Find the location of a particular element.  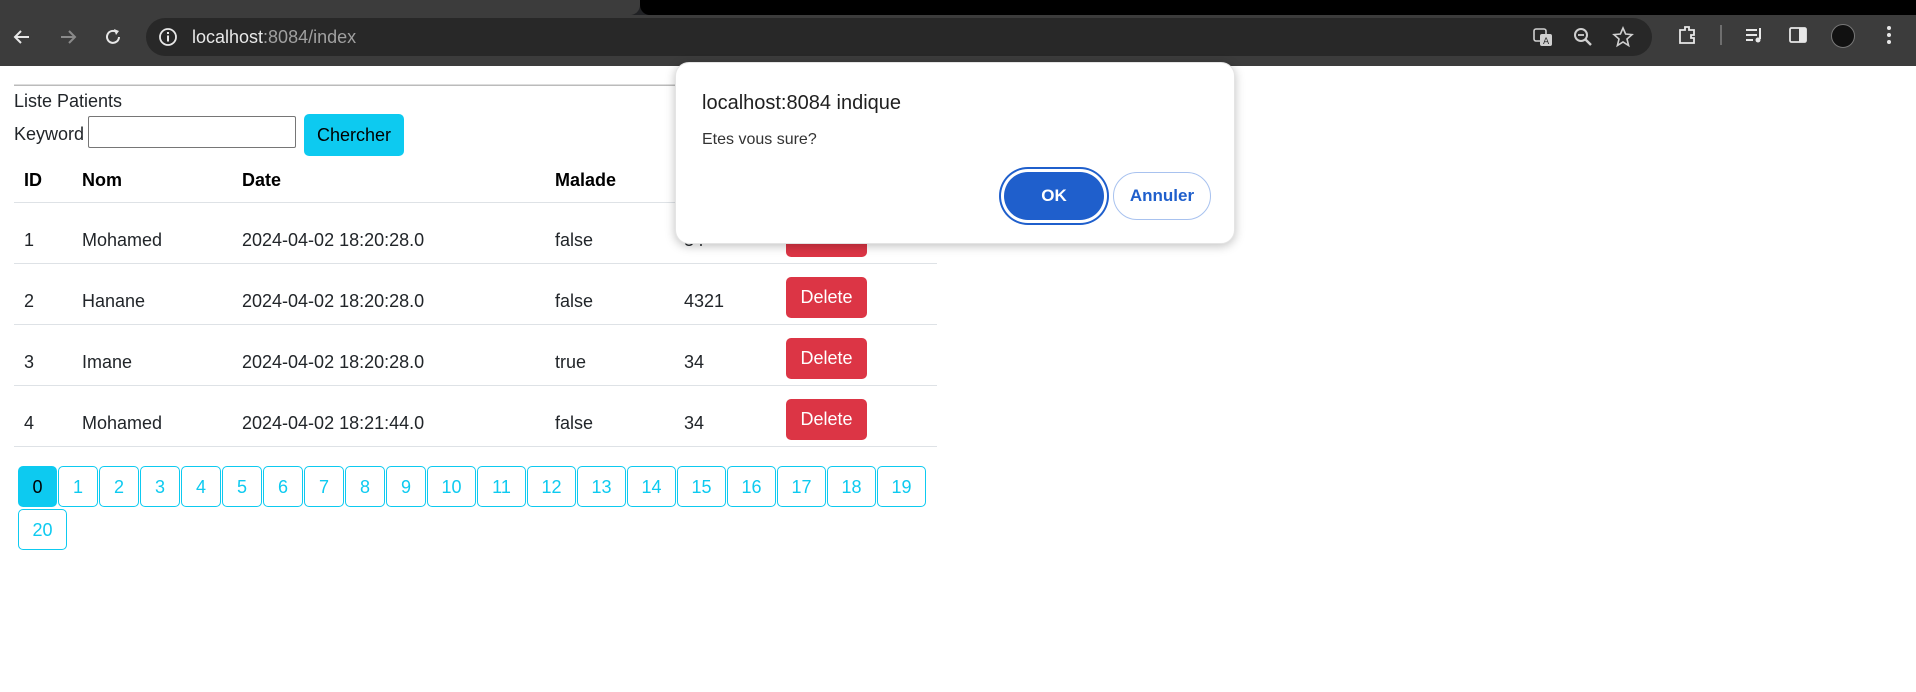

page-button-0: 0 is located at coordinates (37, 486).